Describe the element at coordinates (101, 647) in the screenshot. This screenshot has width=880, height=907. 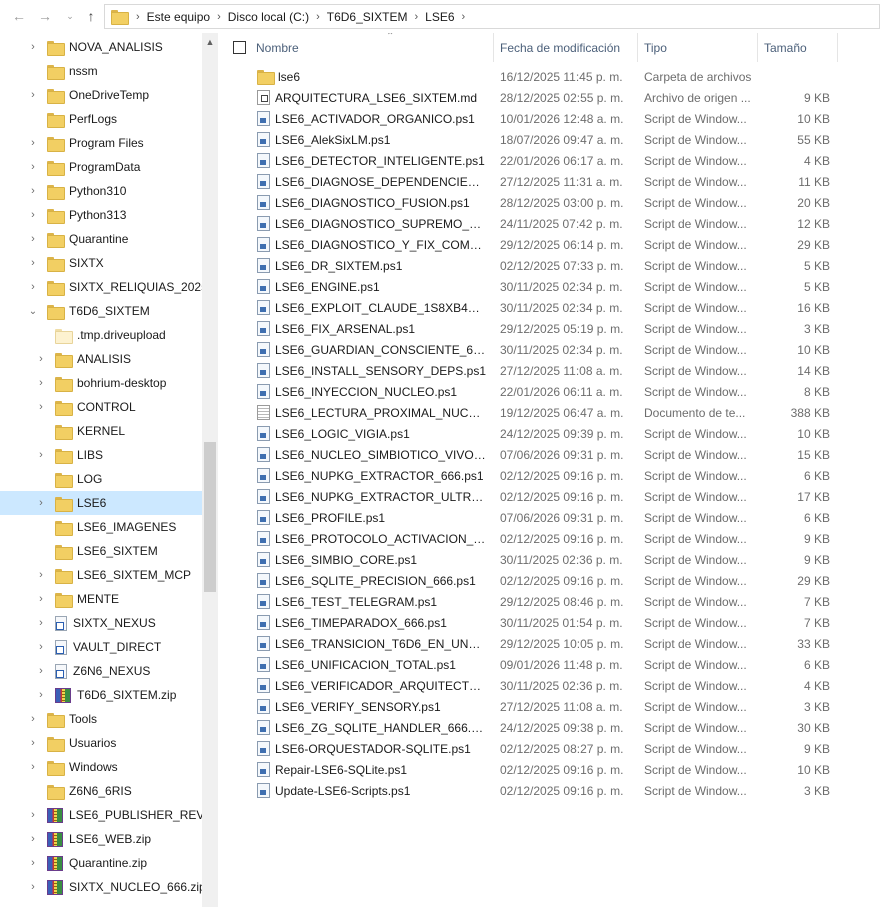
I see `nav-item: › VAULT_DIRECT` at that location.